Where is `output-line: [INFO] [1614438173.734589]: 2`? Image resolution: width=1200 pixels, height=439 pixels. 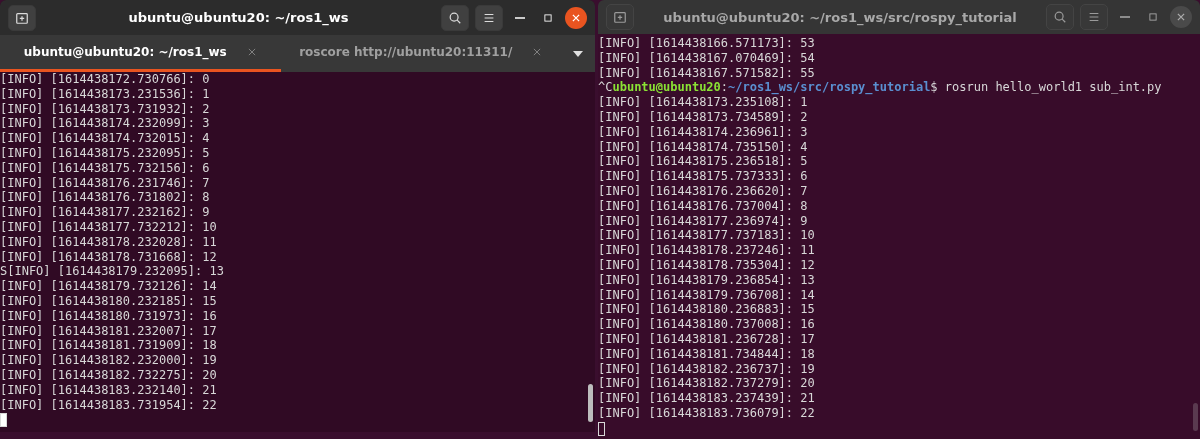
output-line: [INFO] [1614438173.734589]: 2 is located at coordinates (703, 117).